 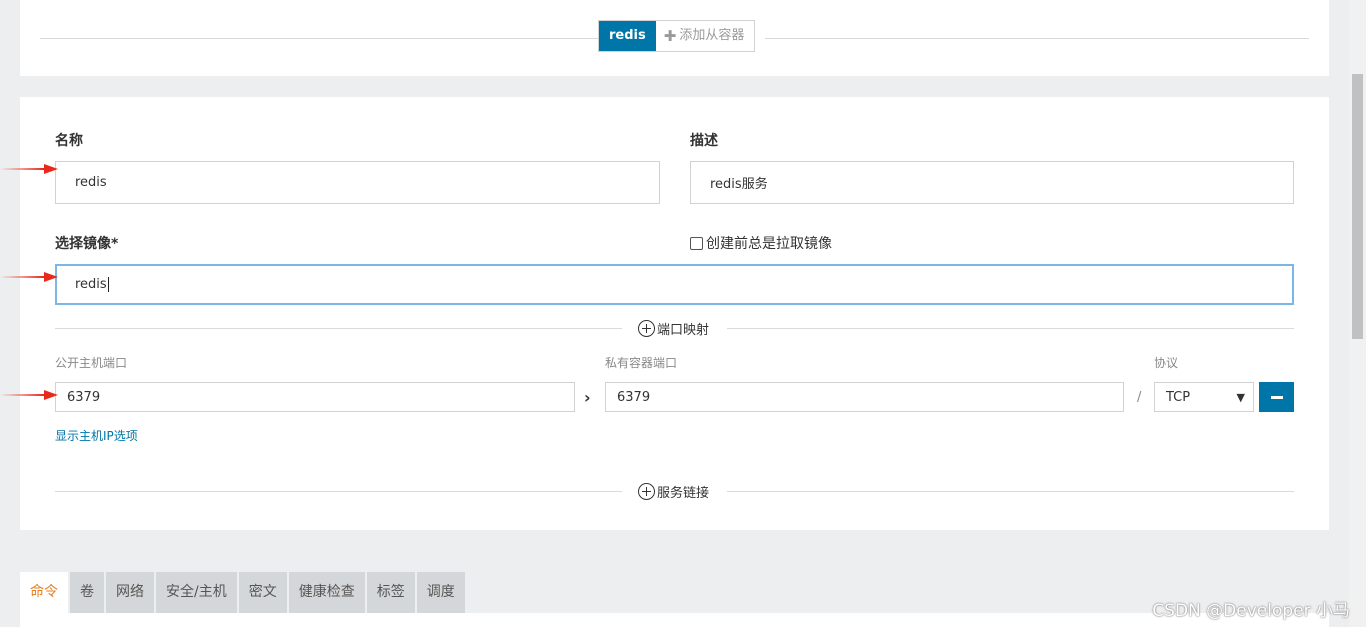 What do you see at coordinates (1178, 397) in the screenshot?
I see `protocol-value: TCP` at bounding box center [1178, 397].